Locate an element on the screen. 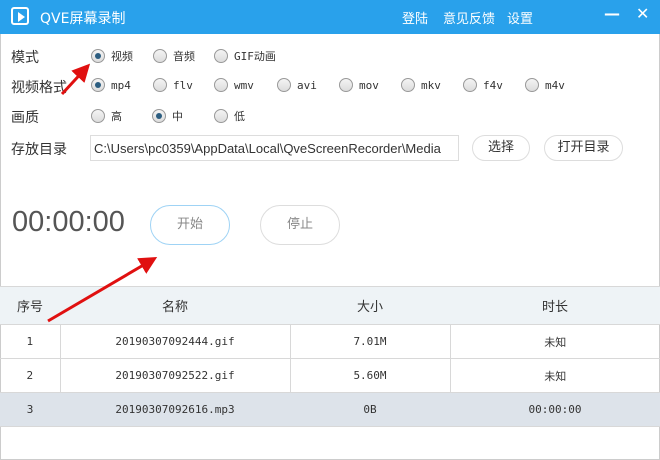 The width and height of the screenshot is (660, 460). mode-radio-0: 视频 is located at coordinates (112, 56).